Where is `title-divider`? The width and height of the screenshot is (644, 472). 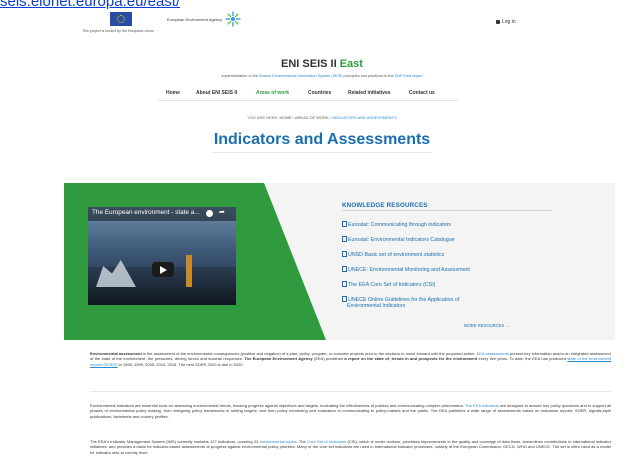 title-divider is located at coordinates (322, 152).